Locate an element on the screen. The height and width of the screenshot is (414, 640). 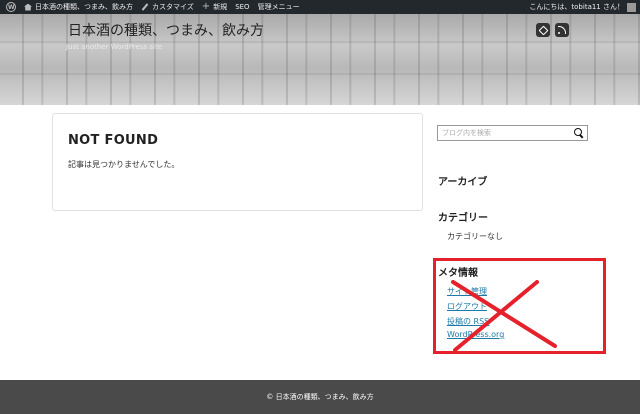
avatar is located at coordinates (631, 7).